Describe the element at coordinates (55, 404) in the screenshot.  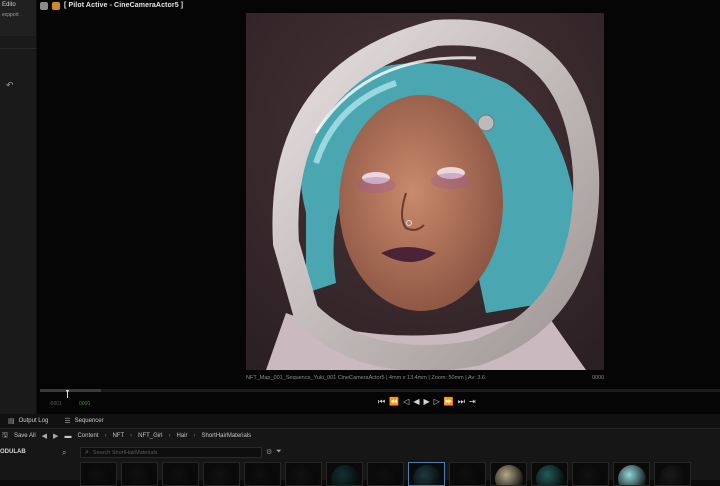
I see `frame-start-field: -0001` at that location.